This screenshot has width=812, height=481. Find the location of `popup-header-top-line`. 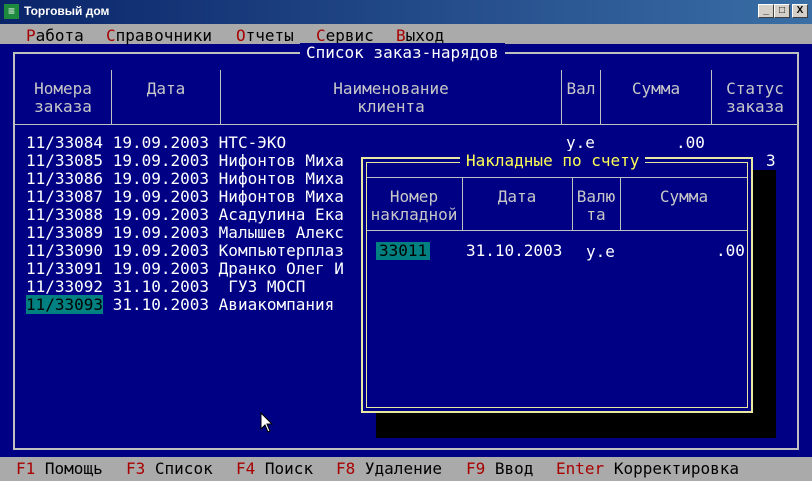

popup-header-top-line is located at coordinates (557, 177).